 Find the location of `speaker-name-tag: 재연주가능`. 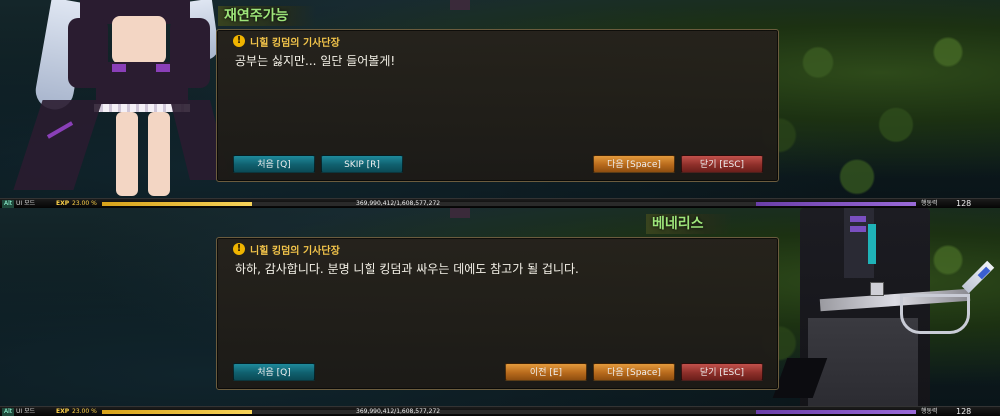

speaker-name-tag: 재연주가능 is located at coordinates (267, 16).